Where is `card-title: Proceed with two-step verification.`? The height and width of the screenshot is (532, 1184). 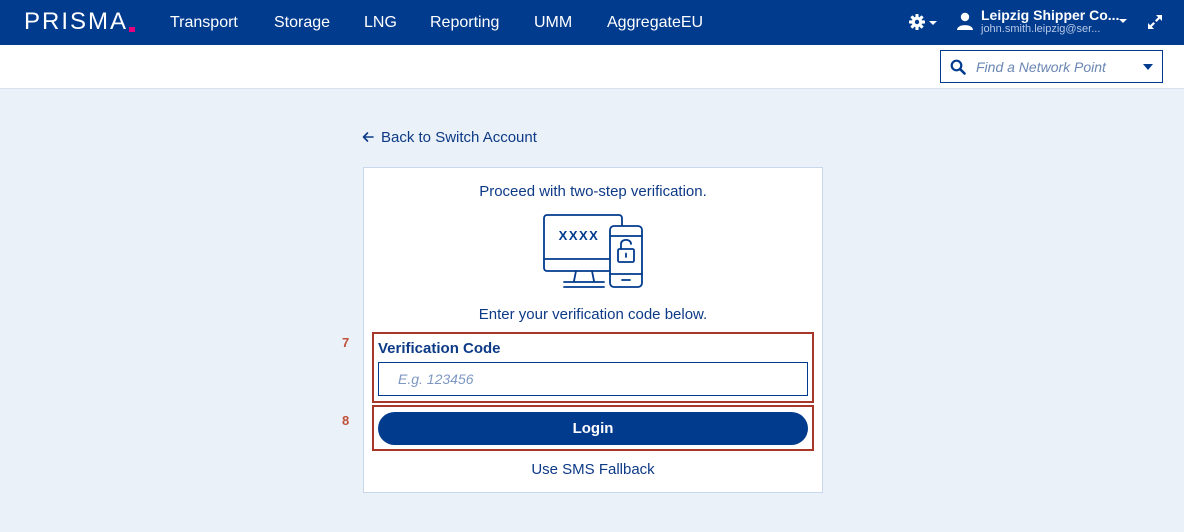 card-title: Proceed with two-step verification. is located at coordinates (593, 191).